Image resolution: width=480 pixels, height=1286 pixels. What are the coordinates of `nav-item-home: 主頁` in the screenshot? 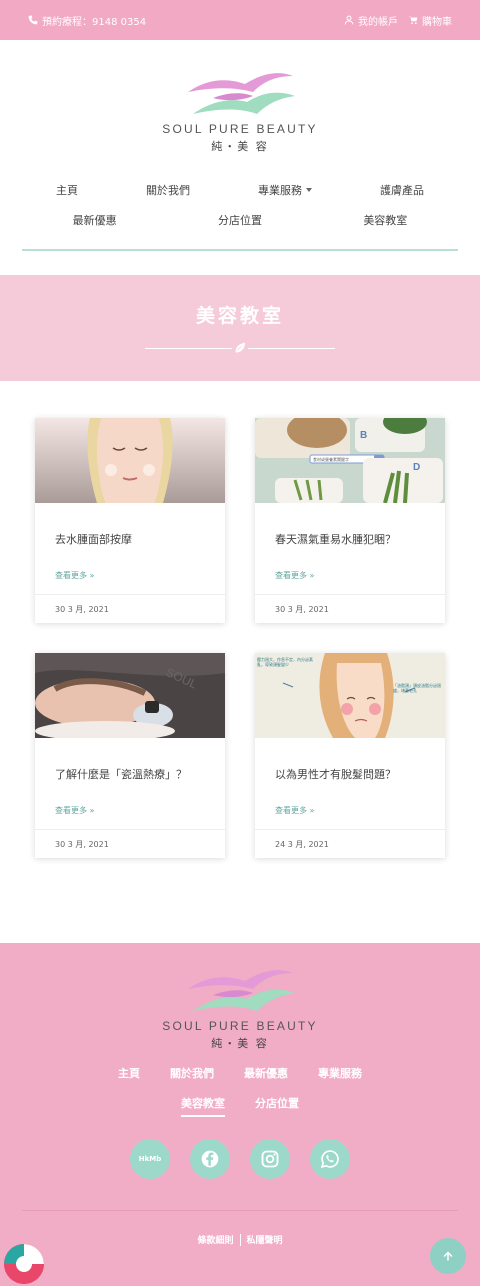 It's located at (67, 190).